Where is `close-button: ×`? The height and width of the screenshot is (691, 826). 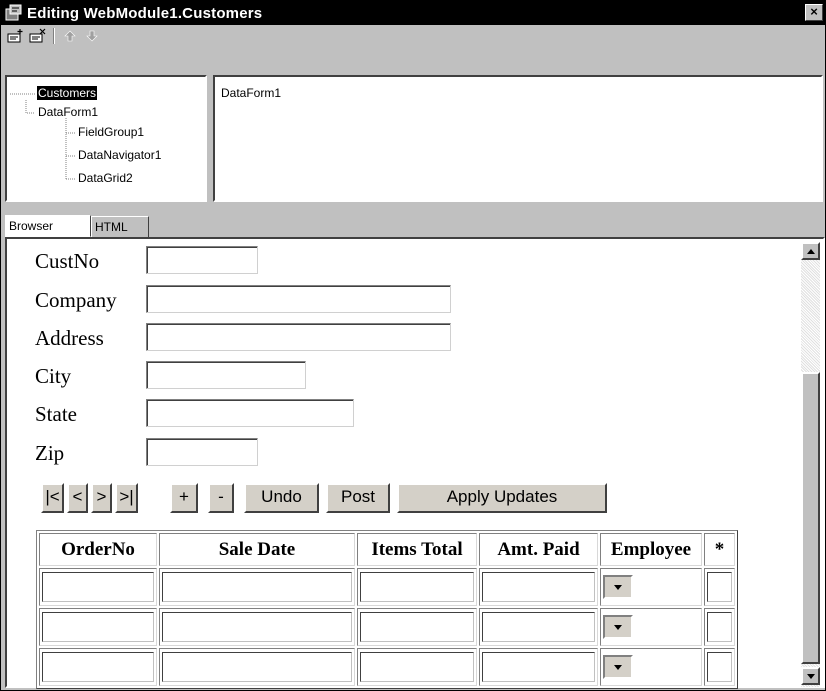 close-button: × is located at coordinates (814, 12).